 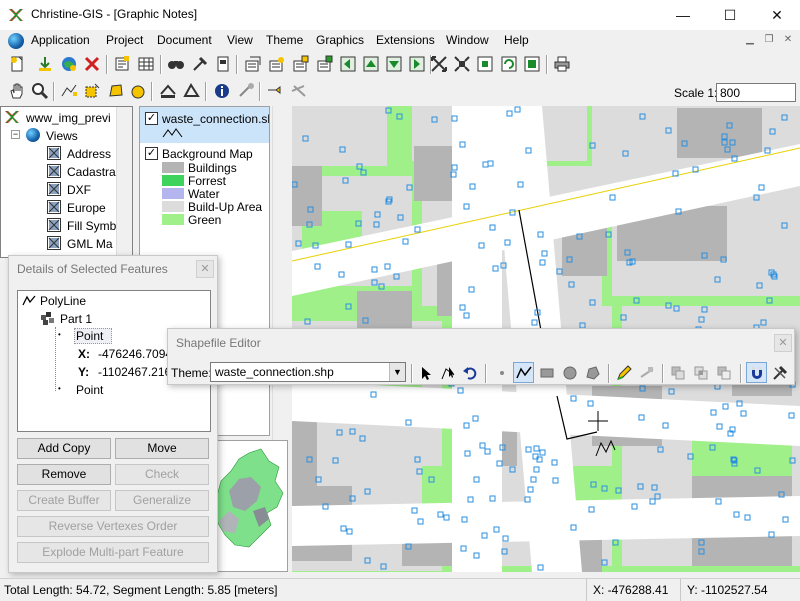 What do you see at coordinates (40, 91) in the screenshot?
I see `zoom-icon` at bounding box center [40, 91].